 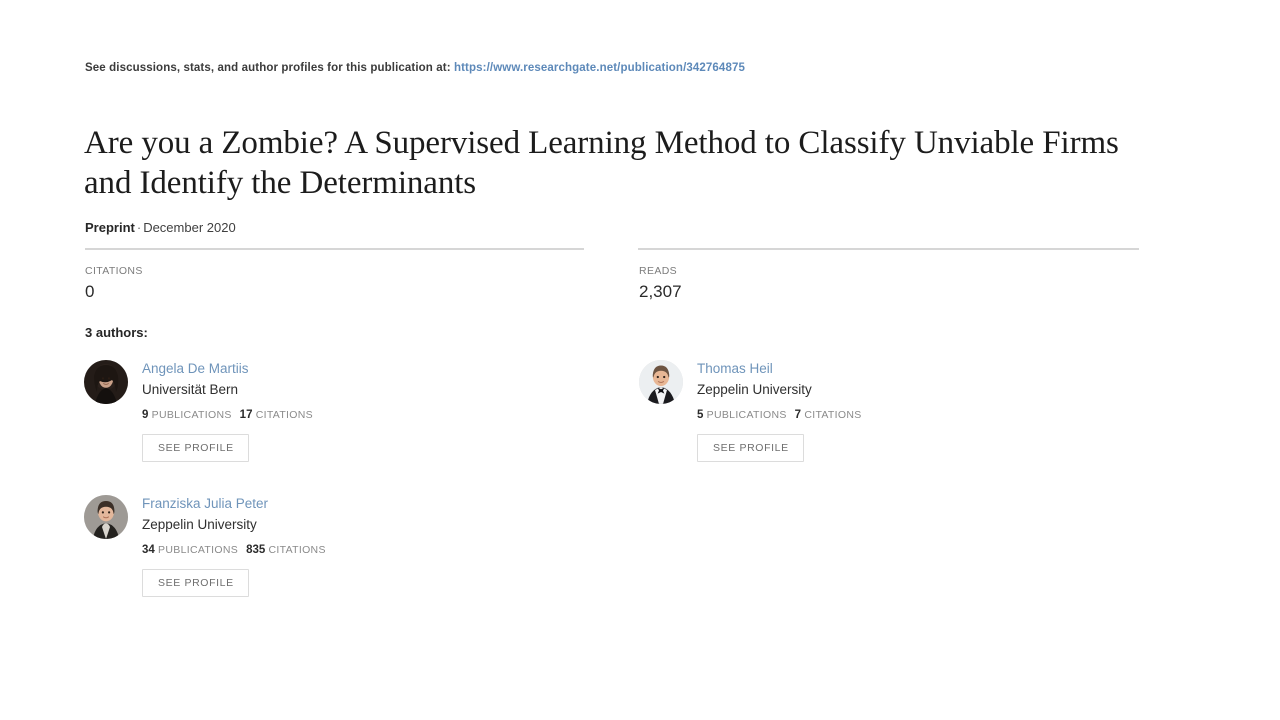 I want to click on author-citations-count: 17, so click(x=246, y=415).